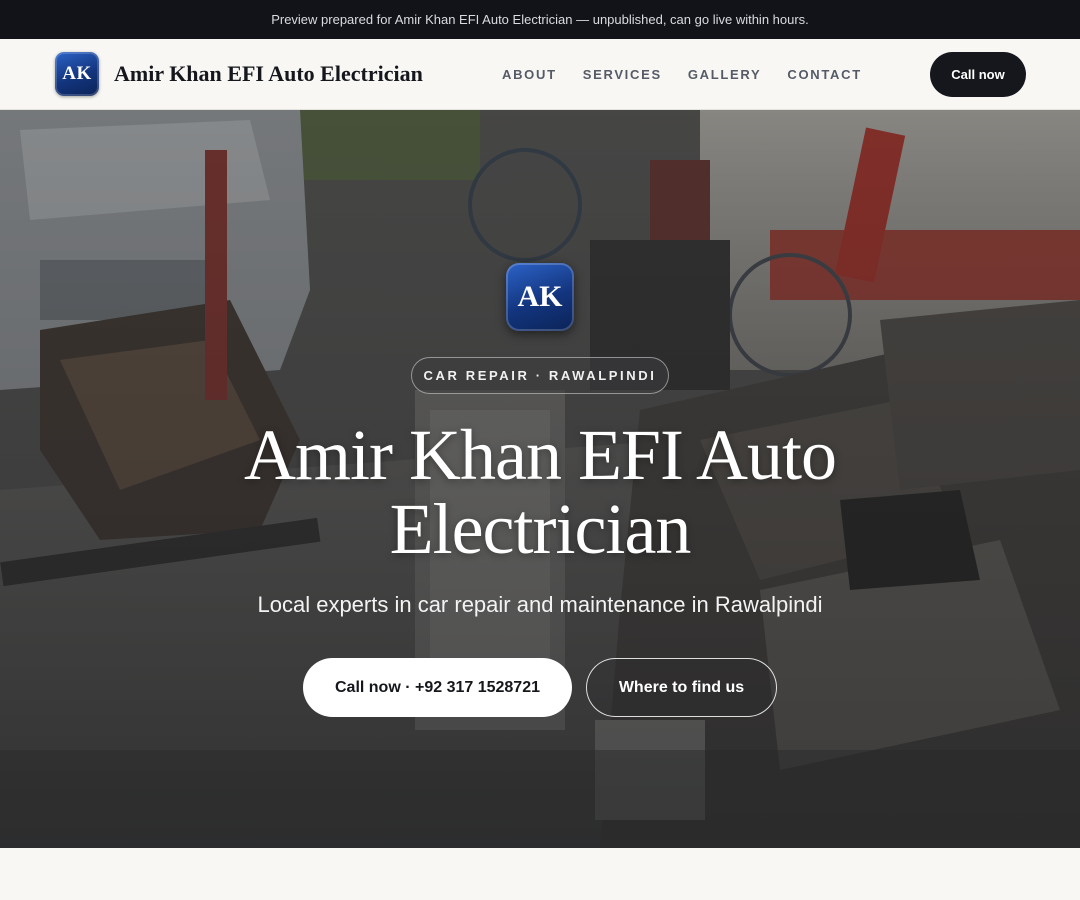 This screenshot has height=900, width=1080. What do you see at coordinates (540, 492) in the screenshot?
I see `hero-title: Amir Khan EFI Auto Electrician` at bounding box center [540, 492].